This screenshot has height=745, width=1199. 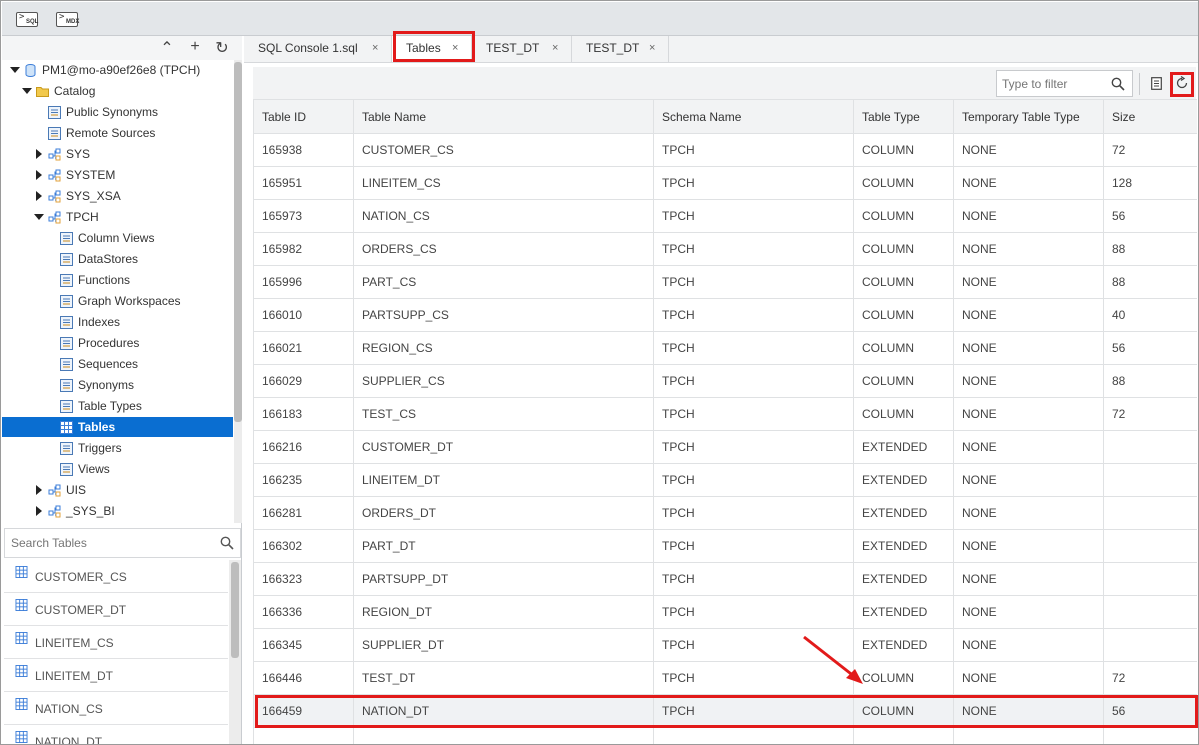 I want to click on tree-node-label: _SYS_BI, so click(x=90, y=511).